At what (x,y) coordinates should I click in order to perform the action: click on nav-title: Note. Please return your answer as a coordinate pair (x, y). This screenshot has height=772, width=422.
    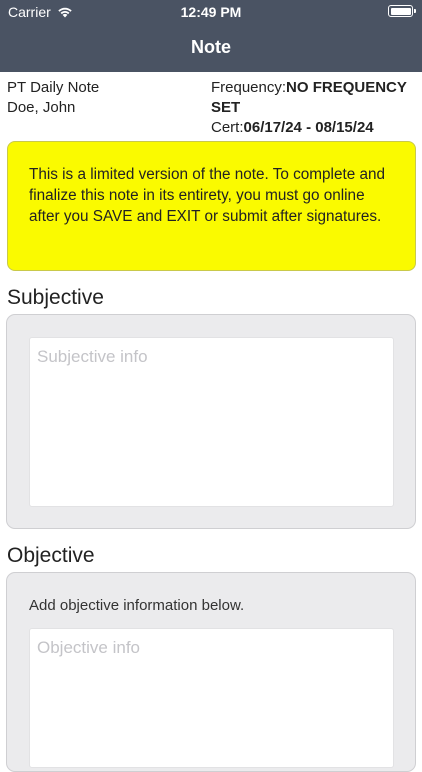
    Looking at the image, I should click on (211, 47).